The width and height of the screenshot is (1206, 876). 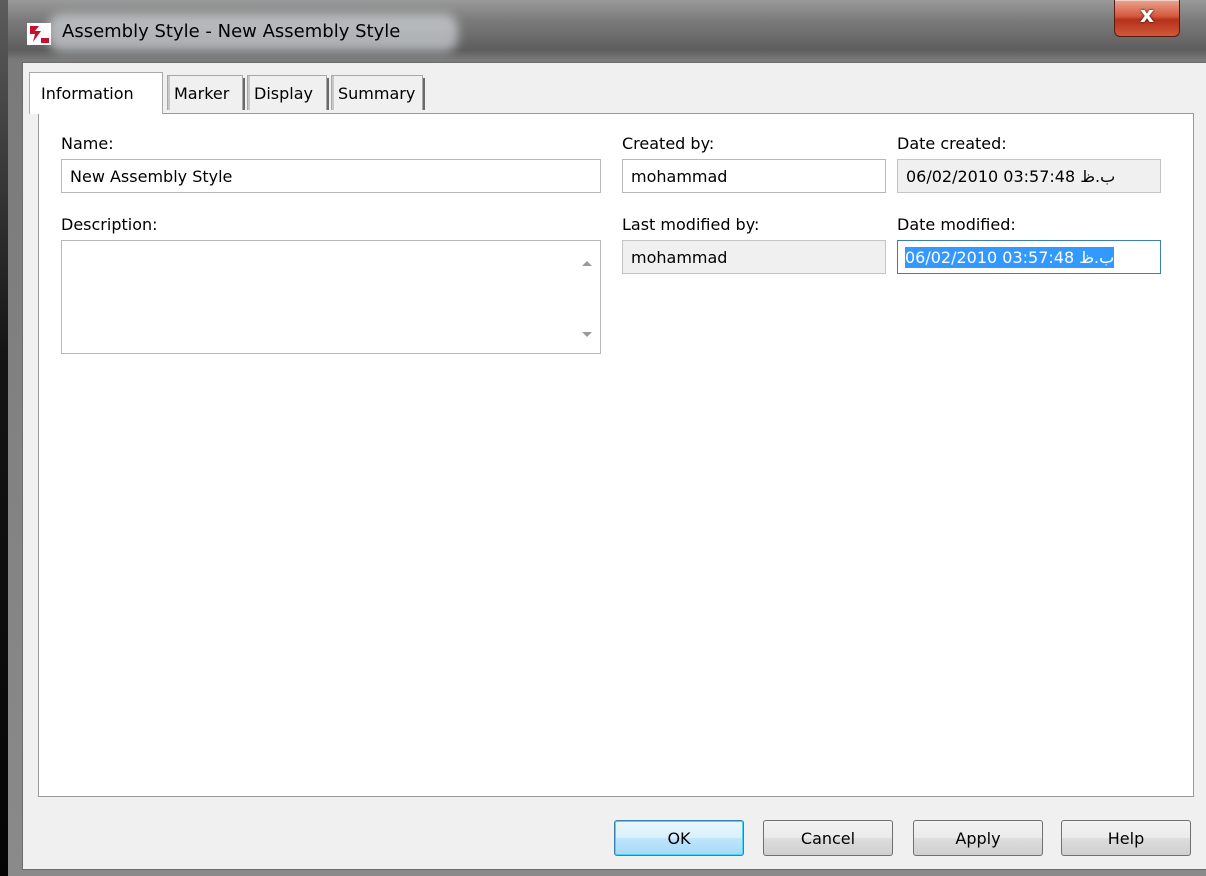 What do you see at coordinates (956, 224) in the screenshot?
I see `date-modified-label: Date modified:` at bounding box center [956, 224].